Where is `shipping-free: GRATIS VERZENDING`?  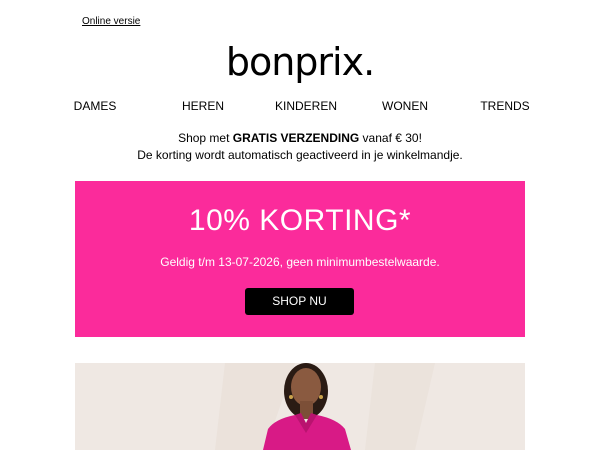
shipping-free: GRATIS VERZENDING is located at coordinates (296, 138).